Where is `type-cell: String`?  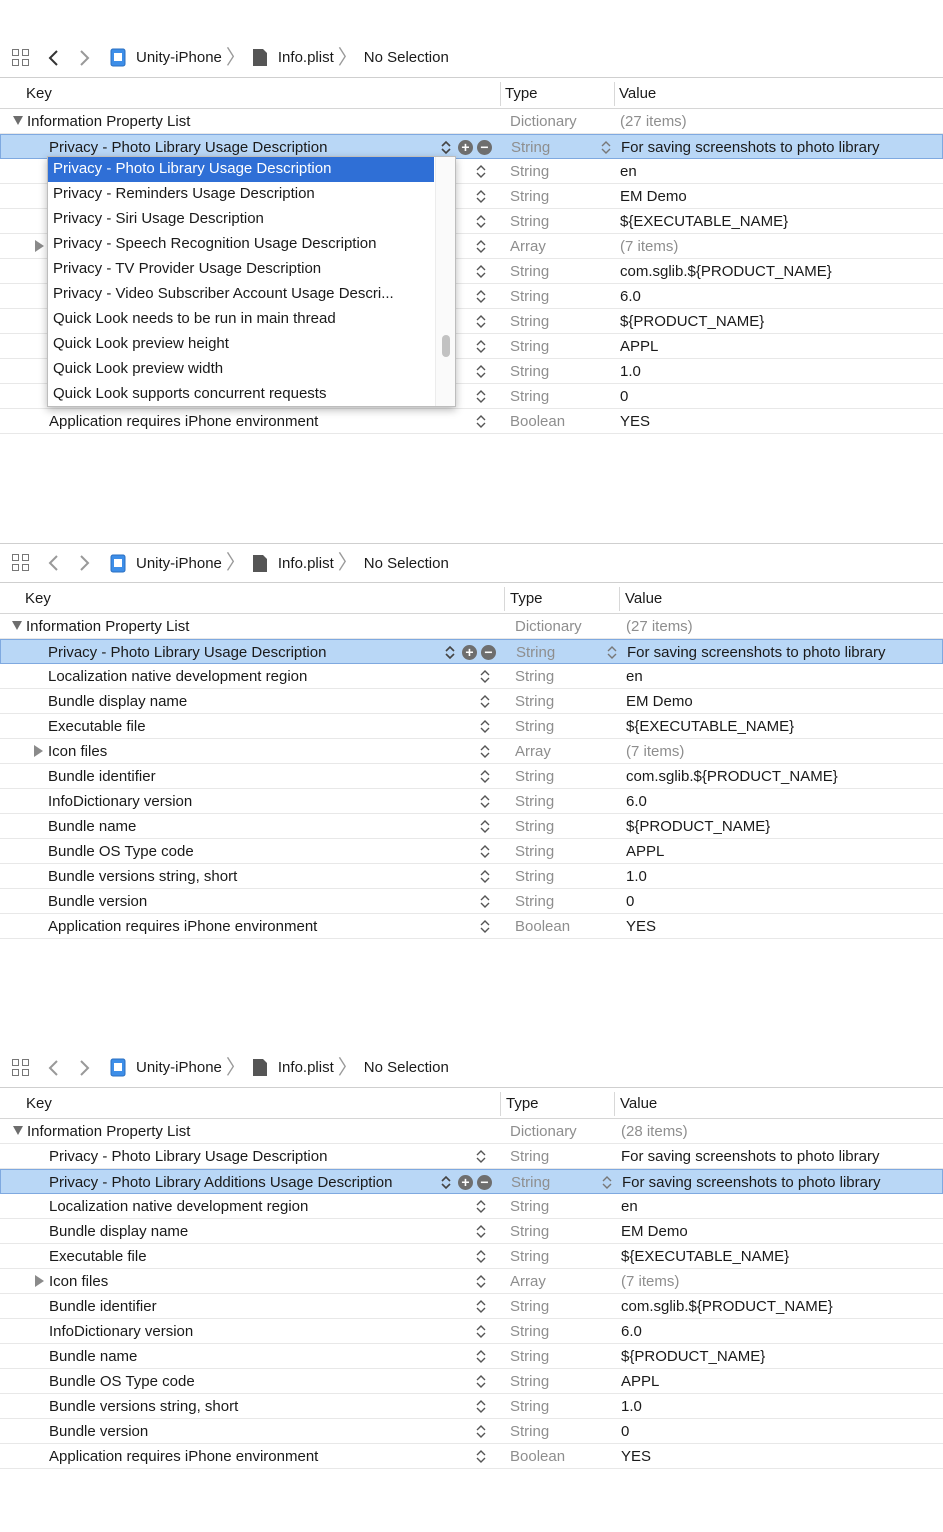 type-cell: String is located at coordinates (530, 147).